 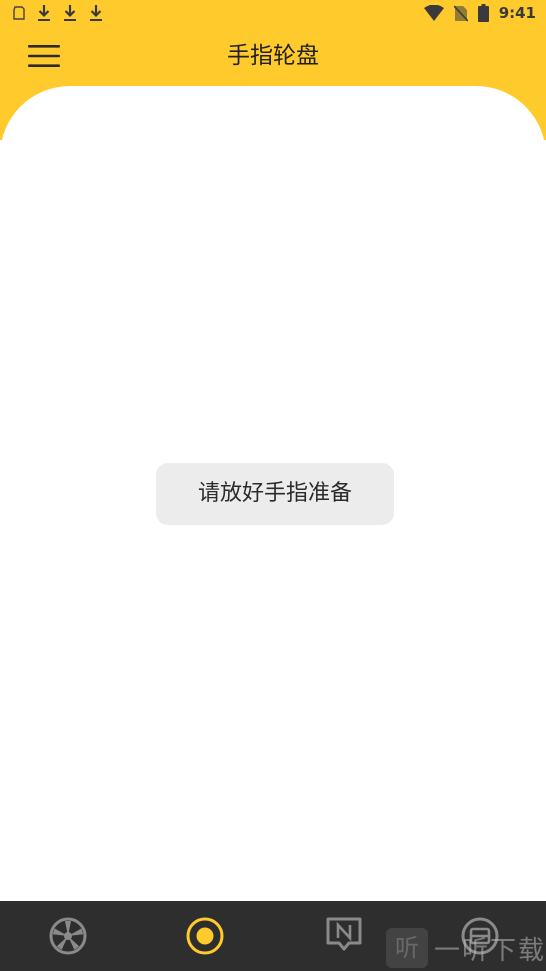 I want to click on sd-card-icon, so click(x=19, y=13).